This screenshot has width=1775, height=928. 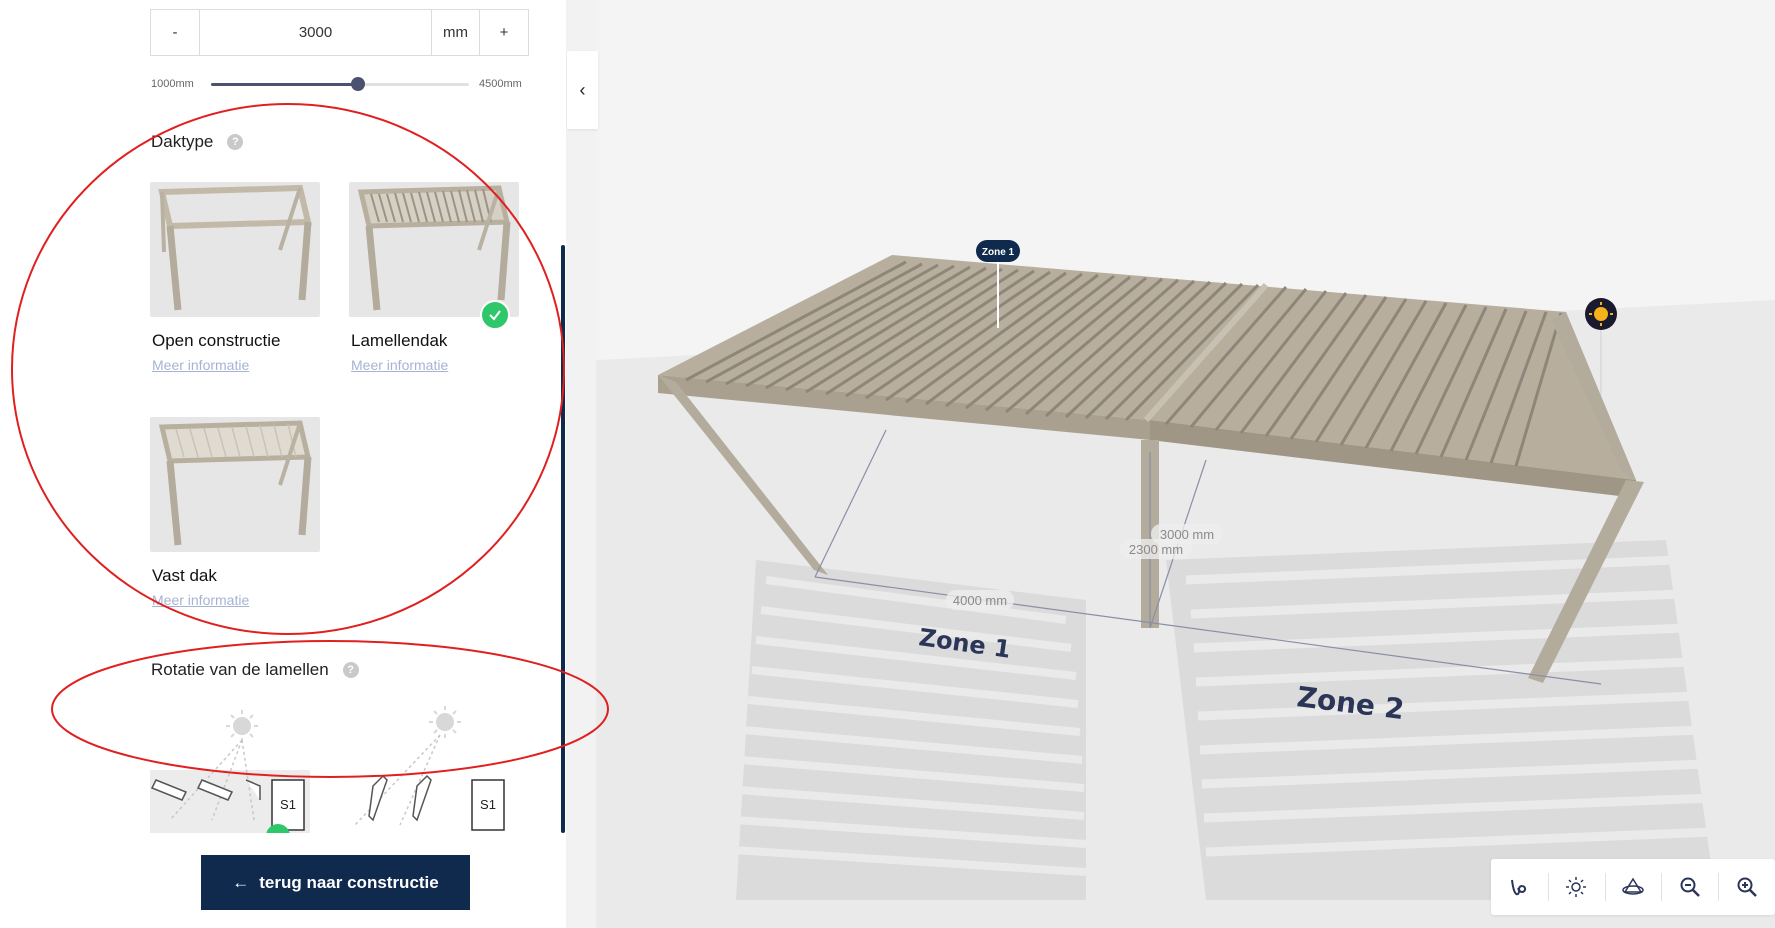 I want to click on rotation-options: S1 S1, so click(x=350, y=767).